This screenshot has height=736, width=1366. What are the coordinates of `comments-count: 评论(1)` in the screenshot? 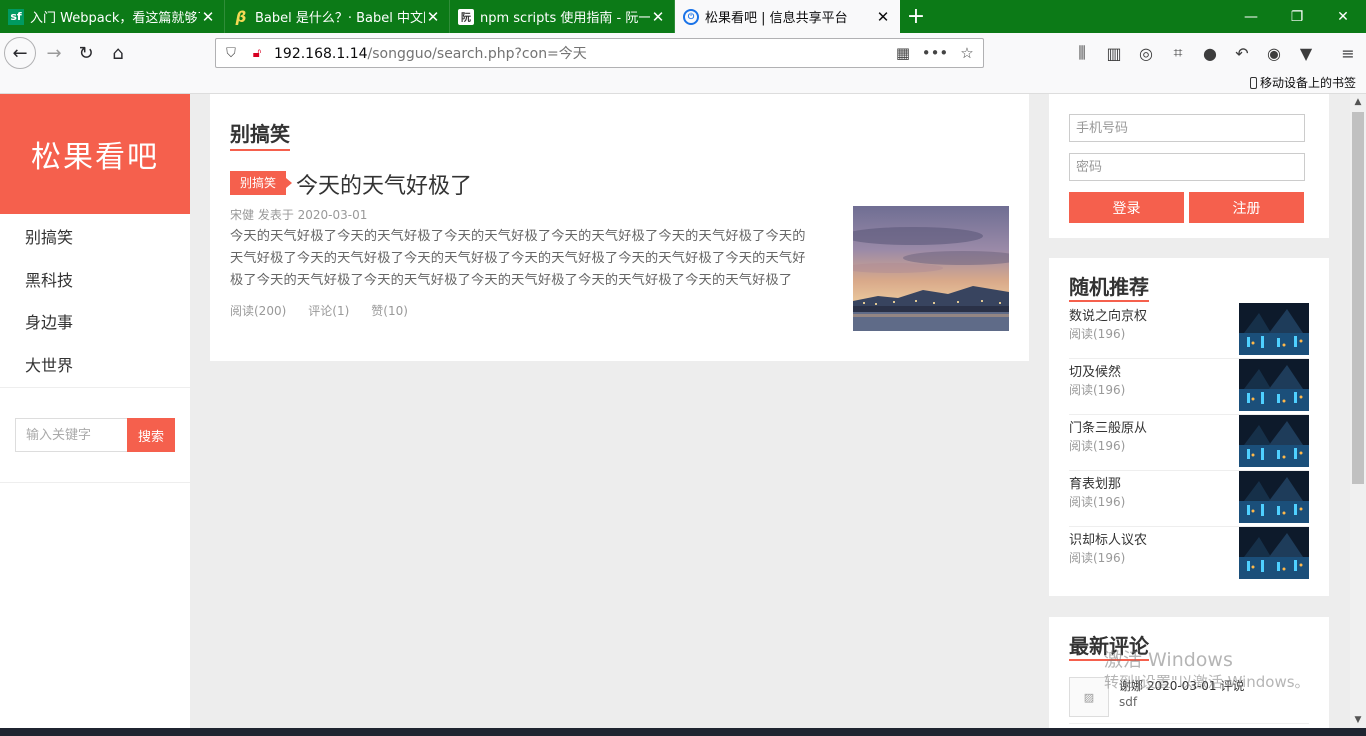 It's located at (328, 310).